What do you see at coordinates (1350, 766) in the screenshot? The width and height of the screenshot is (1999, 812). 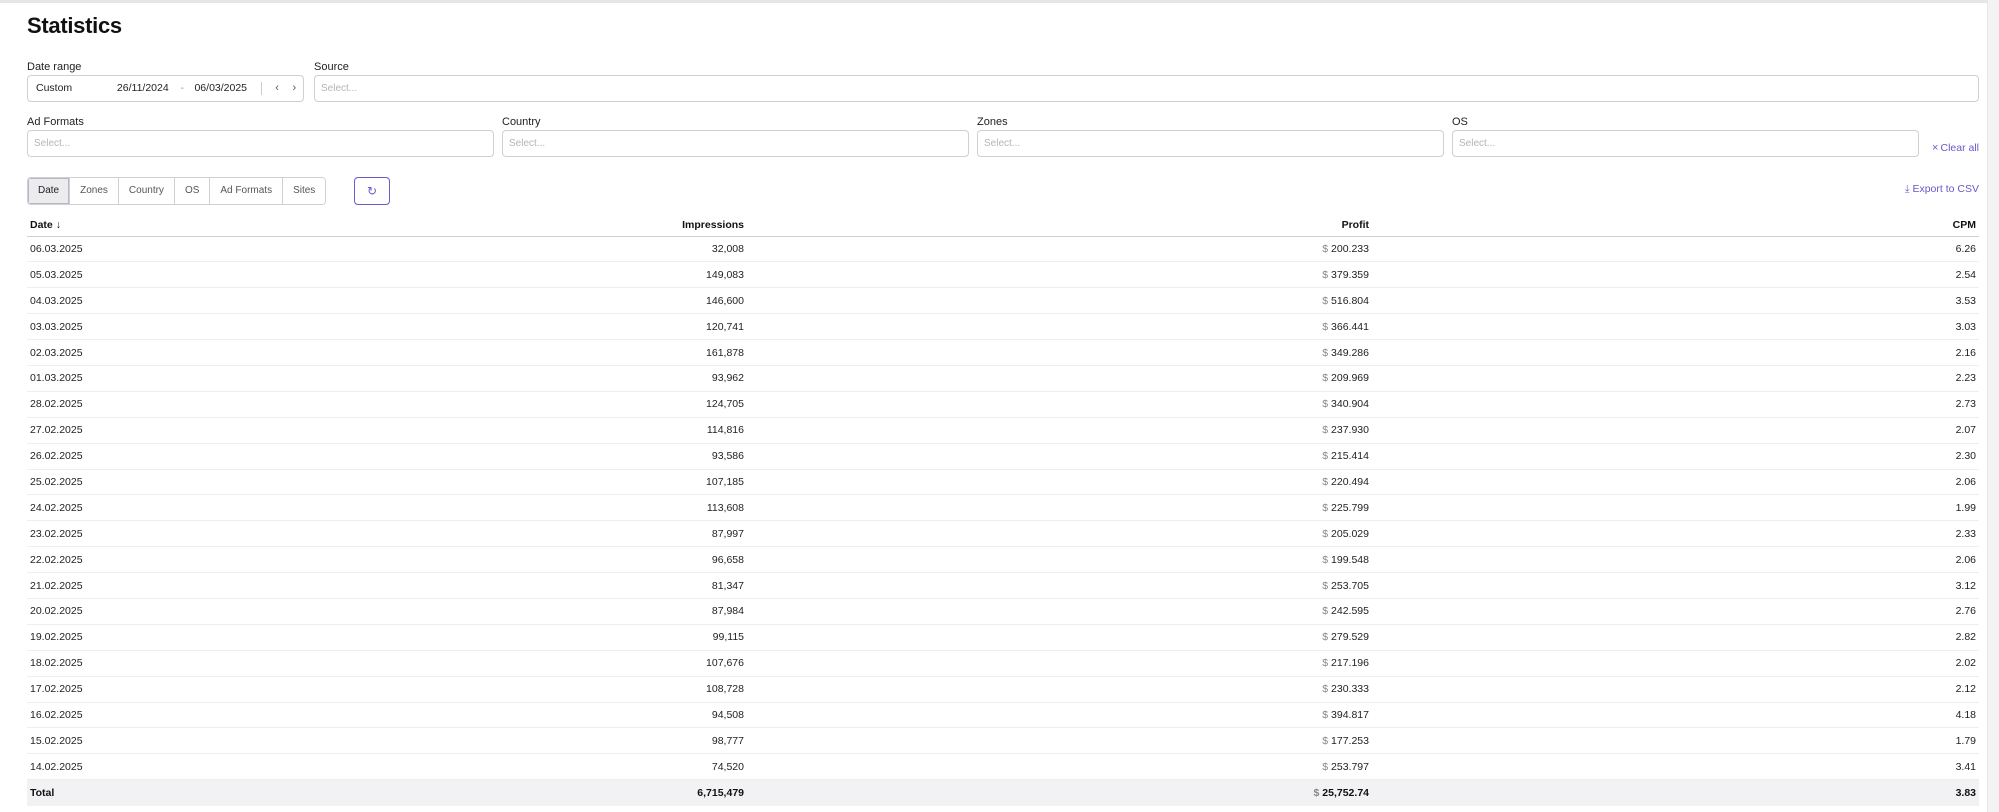 I see `profit-value: 253.797` at bounding box center [1350, 766].